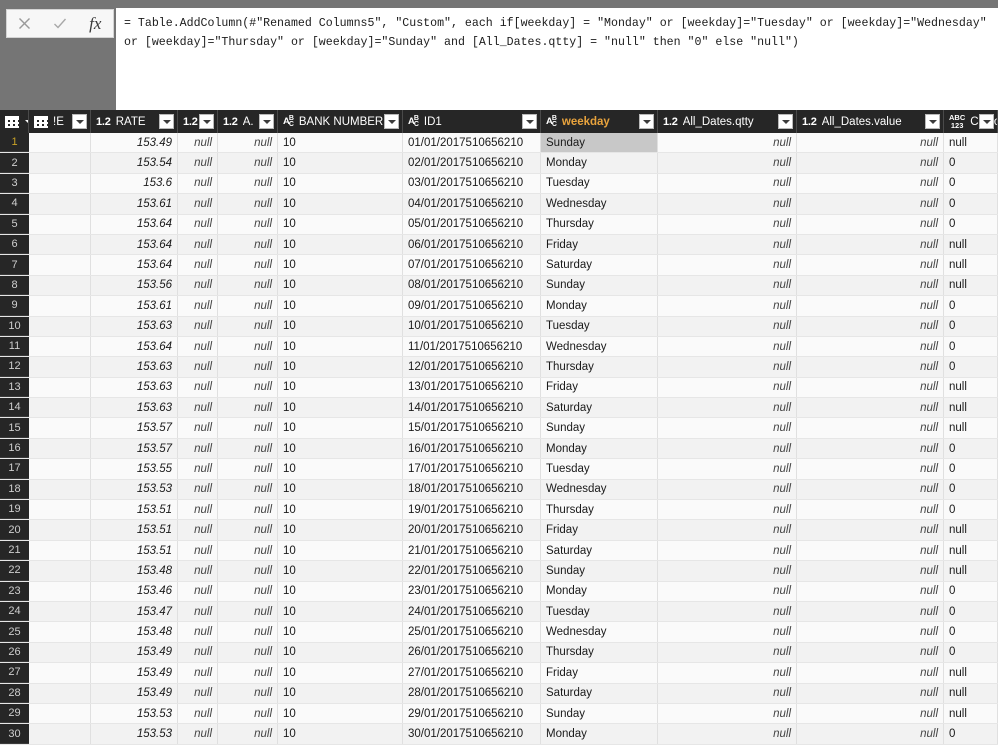 This screenshot has width=998, height=750. Describe the element at coordinates (599, 265) in the screenshot. I see `cell-weekday: Saturday` at that location.